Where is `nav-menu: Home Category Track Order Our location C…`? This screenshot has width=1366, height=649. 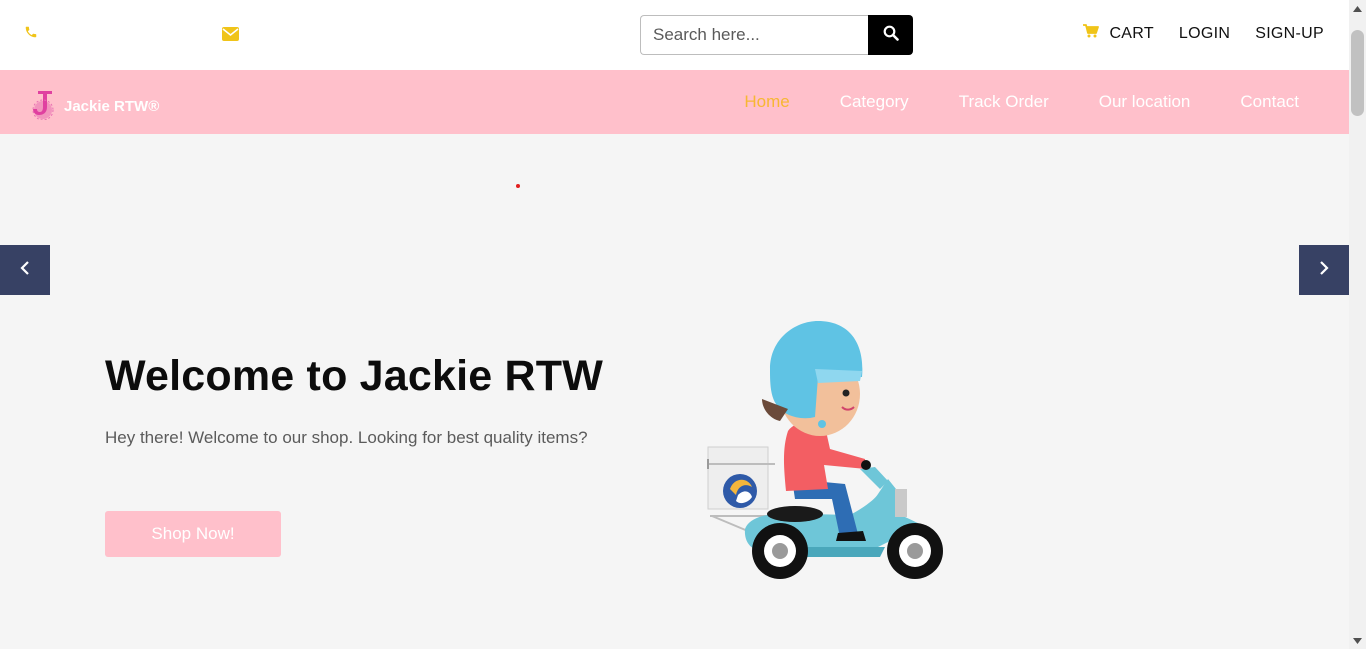
nav-menu: Home Category Track Order Our location C… is located at coordinates (996, 102).